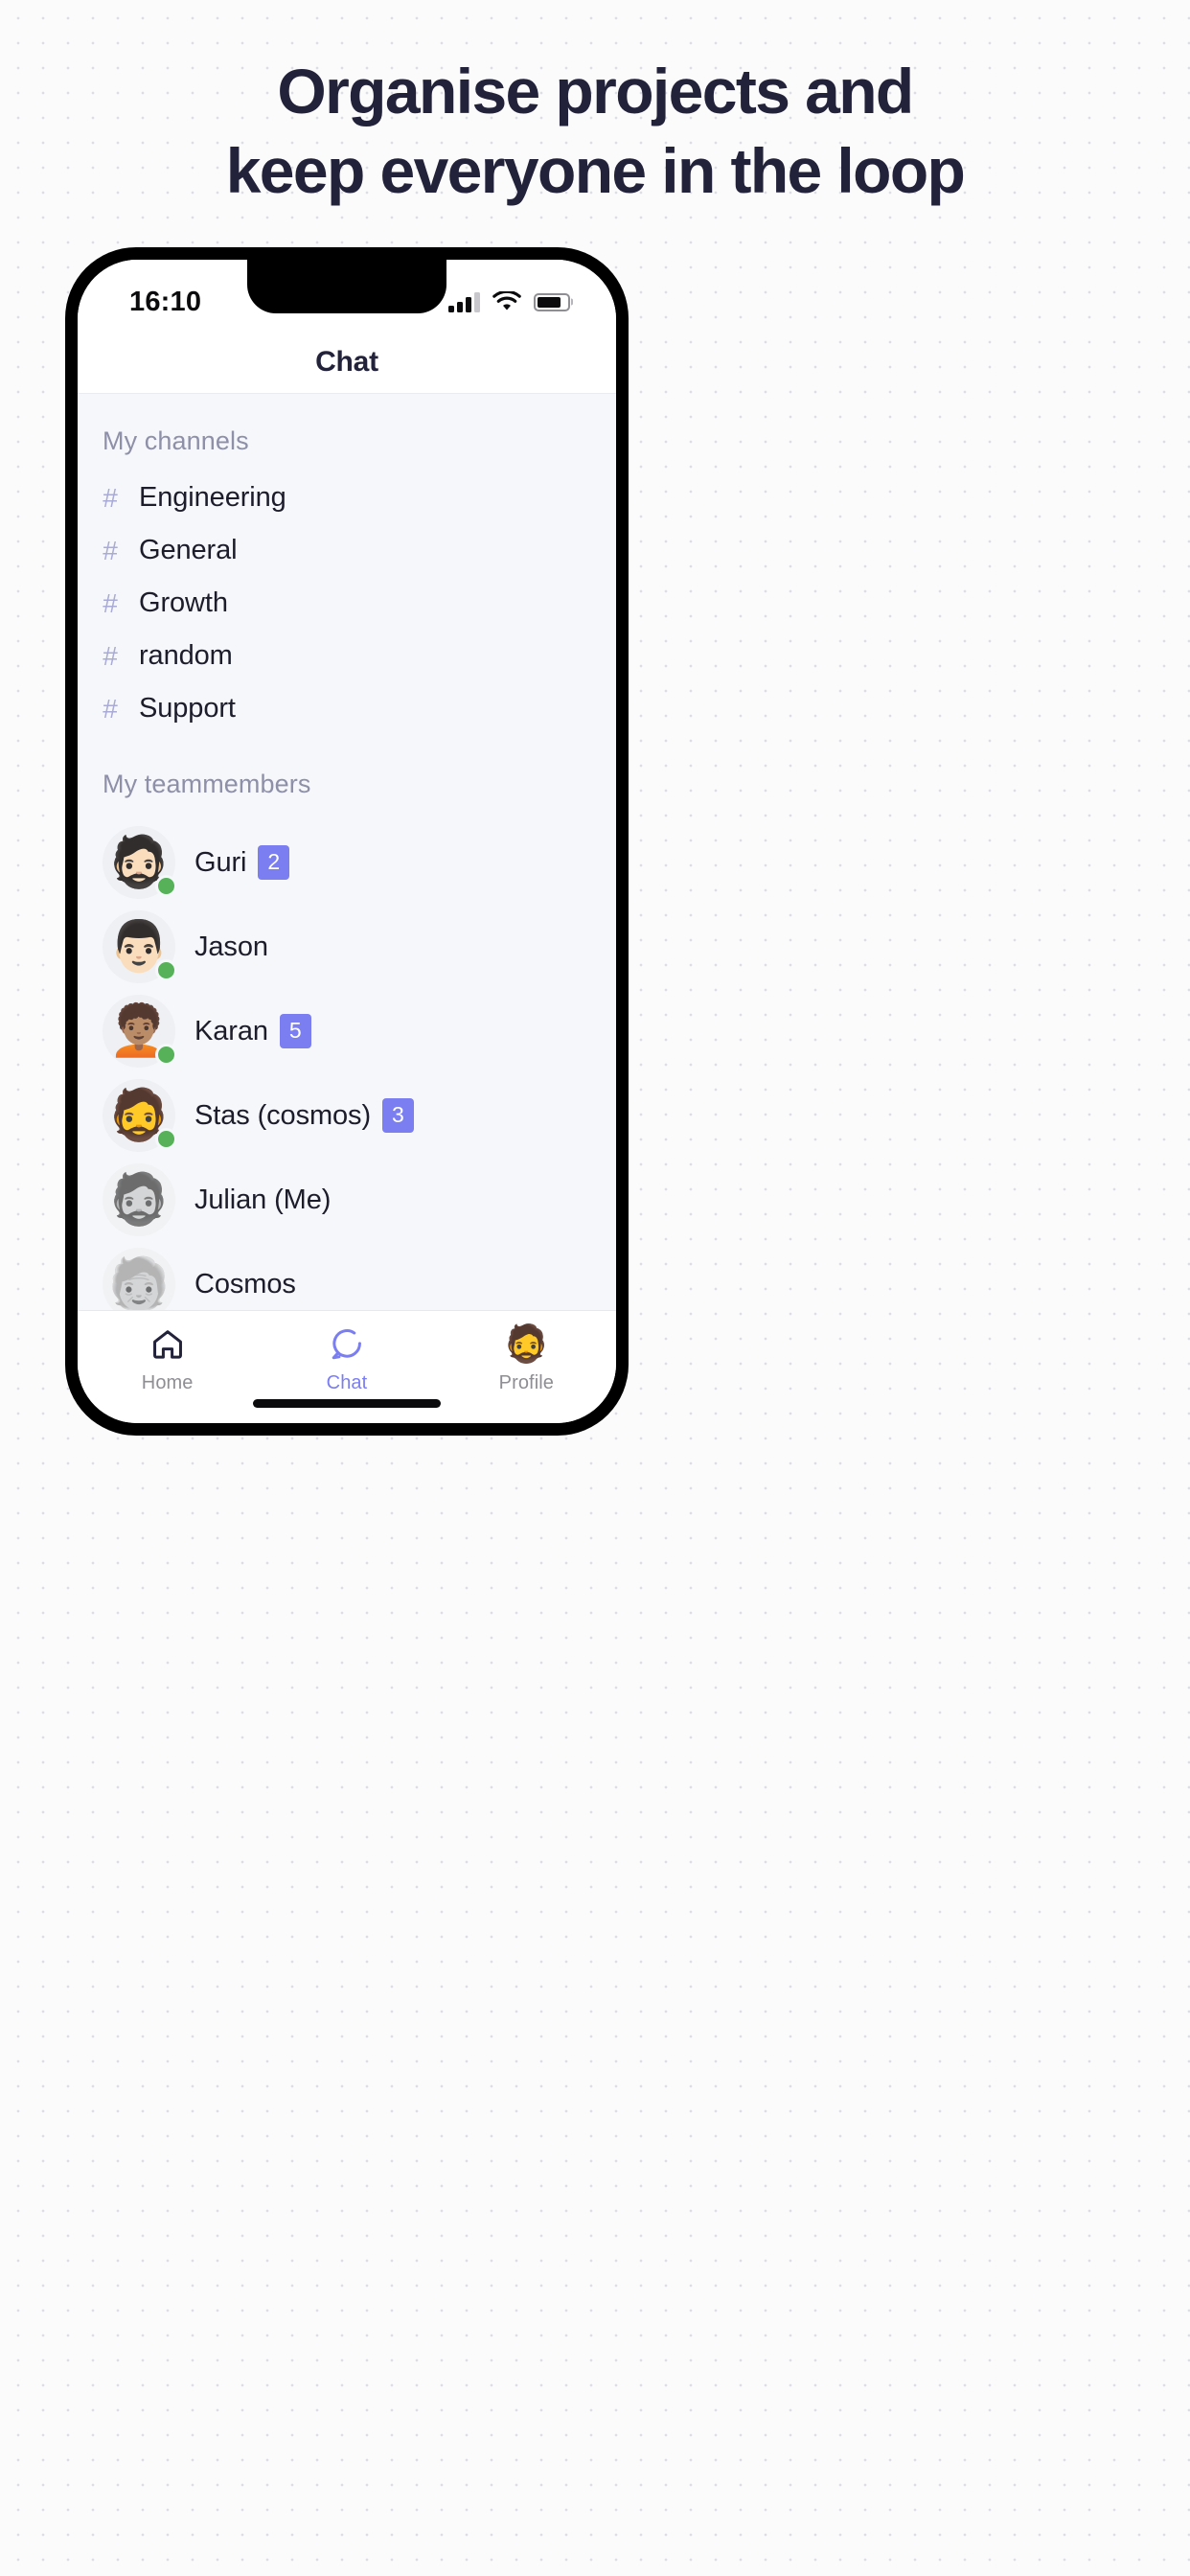 This screenshot has width=1190, height=2576. Describe the element at coordinates (166, 301) in the screenshot. I see `status-time: 16:10` at that location.